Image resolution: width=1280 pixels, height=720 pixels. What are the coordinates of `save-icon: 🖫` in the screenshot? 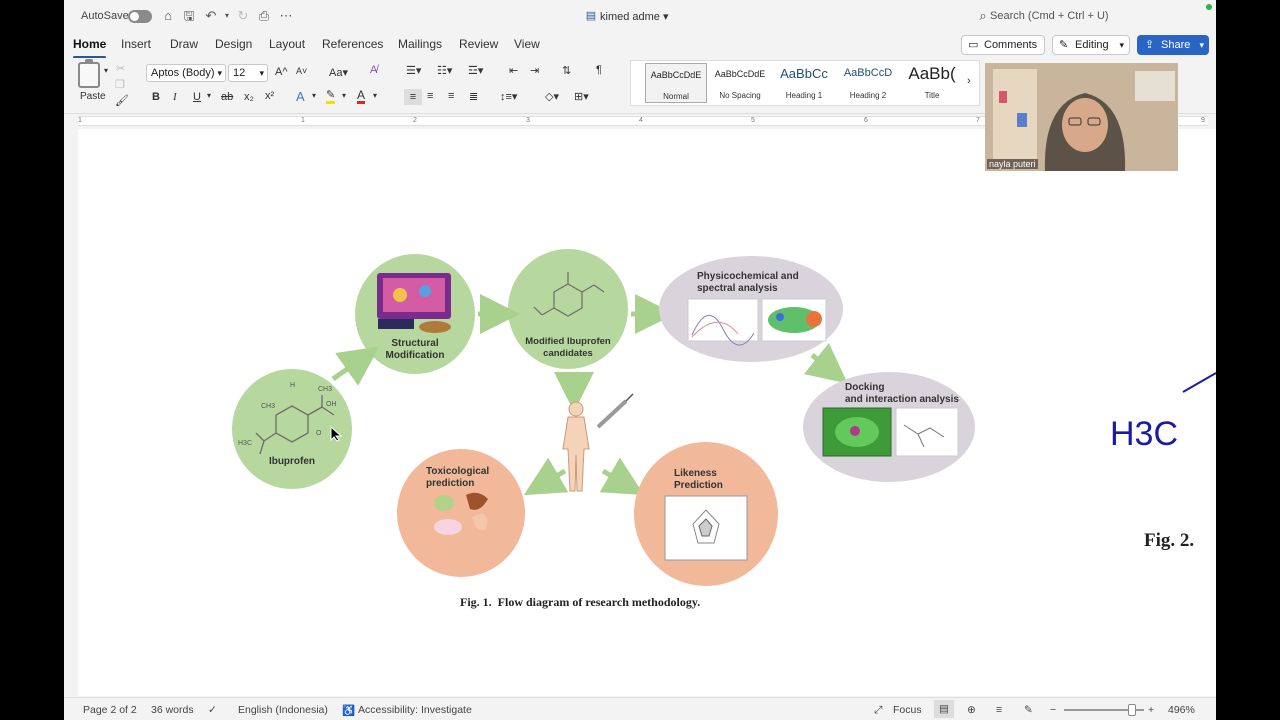 It's located at (189, 16).